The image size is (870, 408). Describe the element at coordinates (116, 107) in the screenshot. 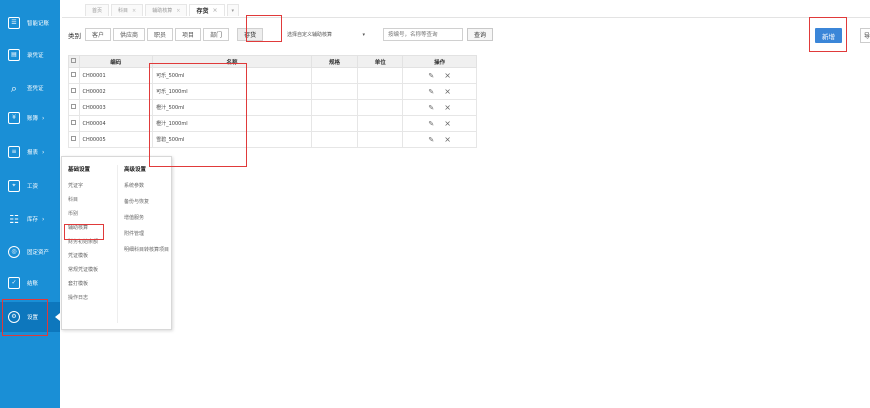

I see `cell-code: CH00003` at that location.